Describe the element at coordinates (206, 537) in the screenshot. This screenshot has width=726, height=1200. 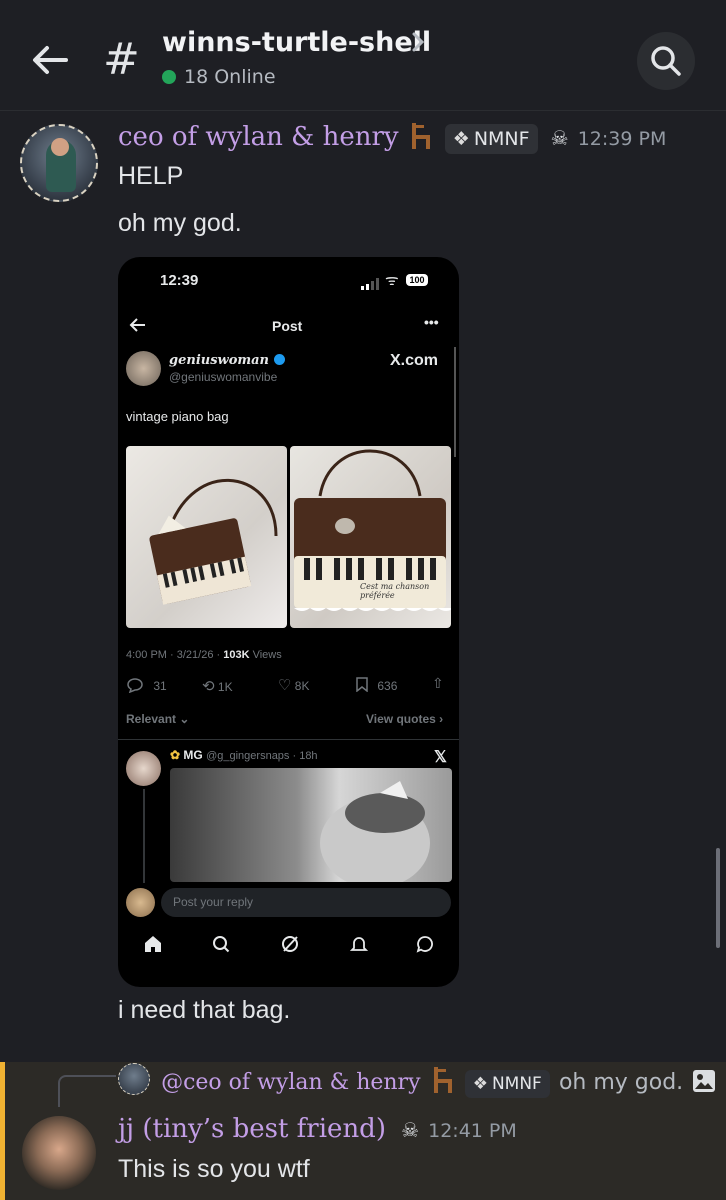
I see `post-image` at that location.